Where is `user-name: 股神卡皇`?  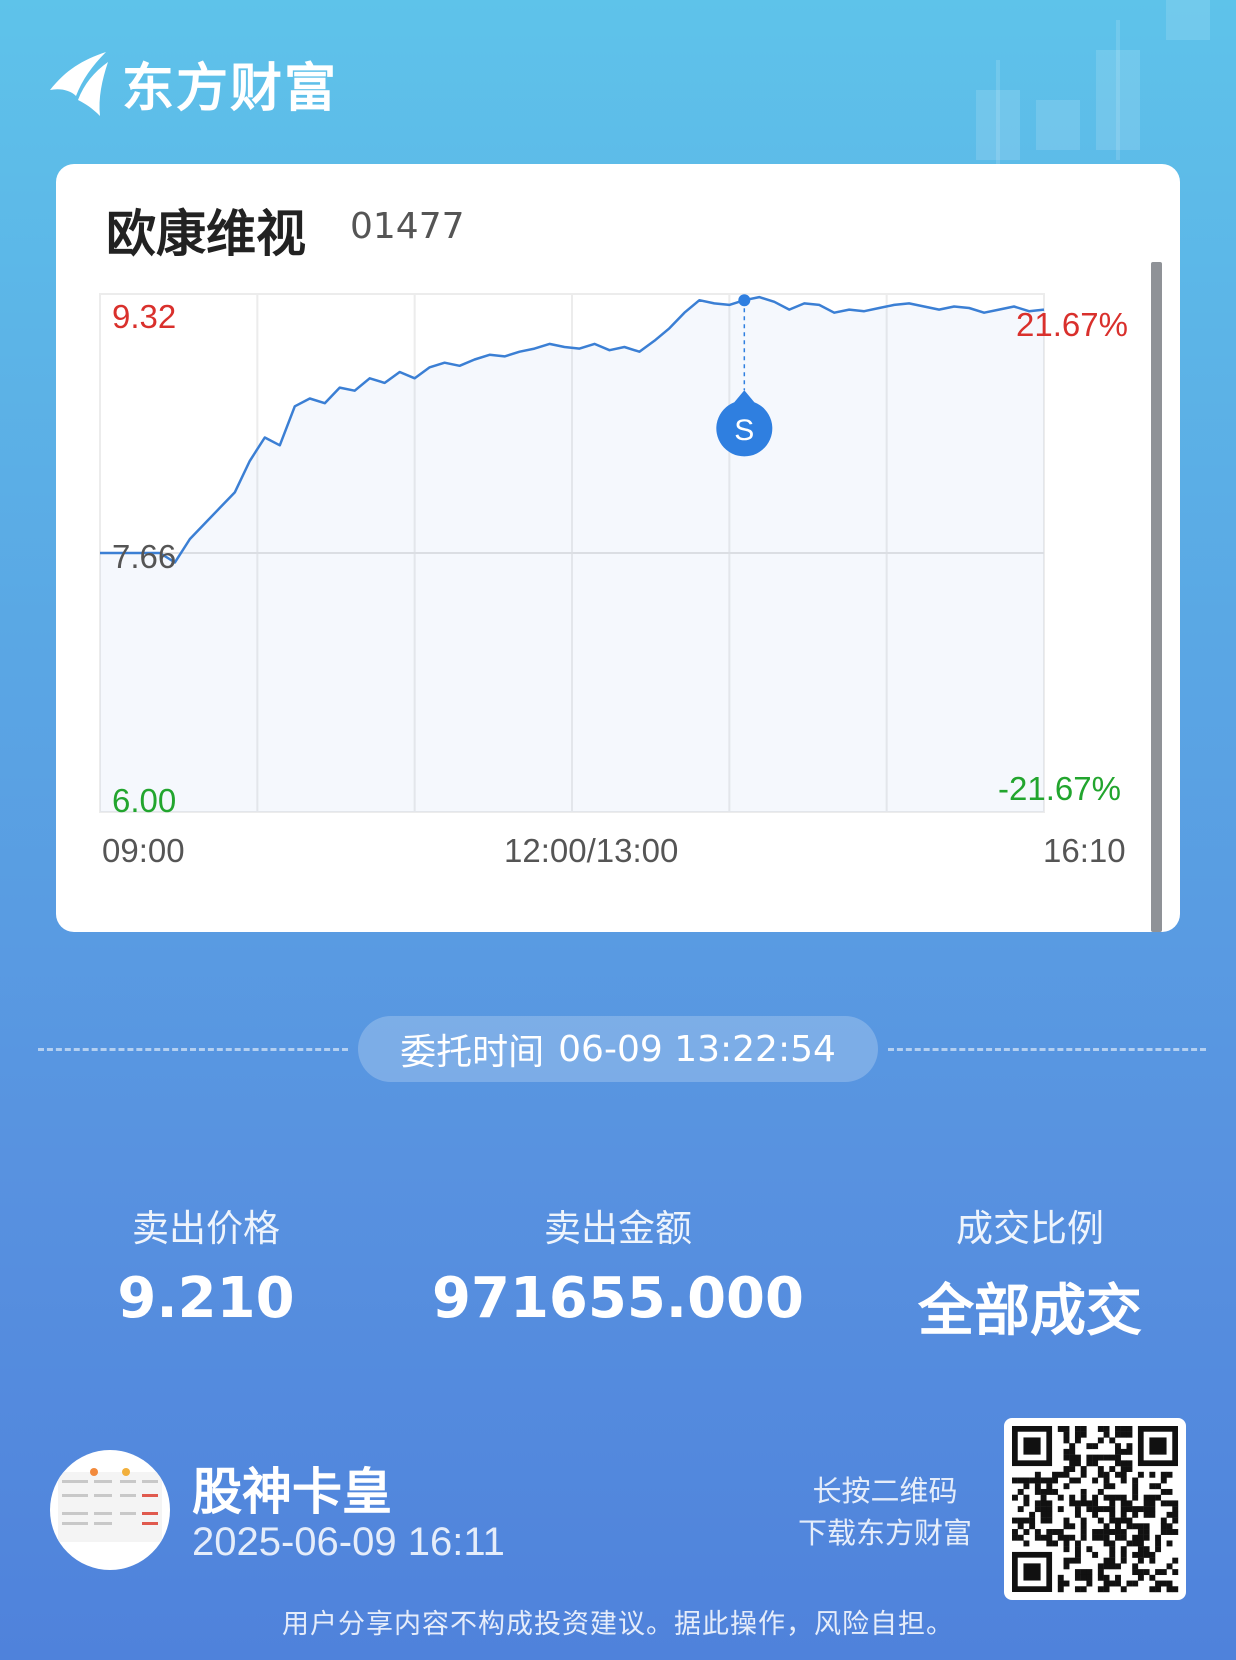 user-name: 股神卡皇 is located at coordinates (292, 1492).